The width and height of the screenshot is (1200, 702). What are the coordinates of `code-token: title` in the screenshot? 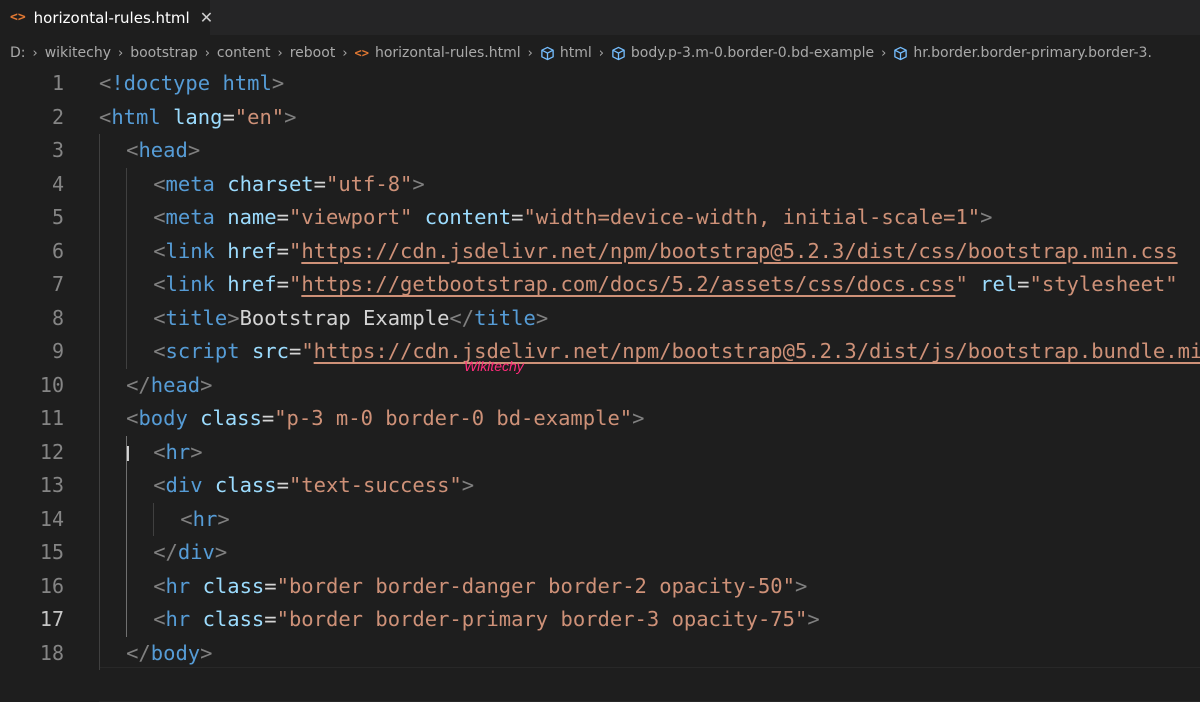 It's located at (196, 317).